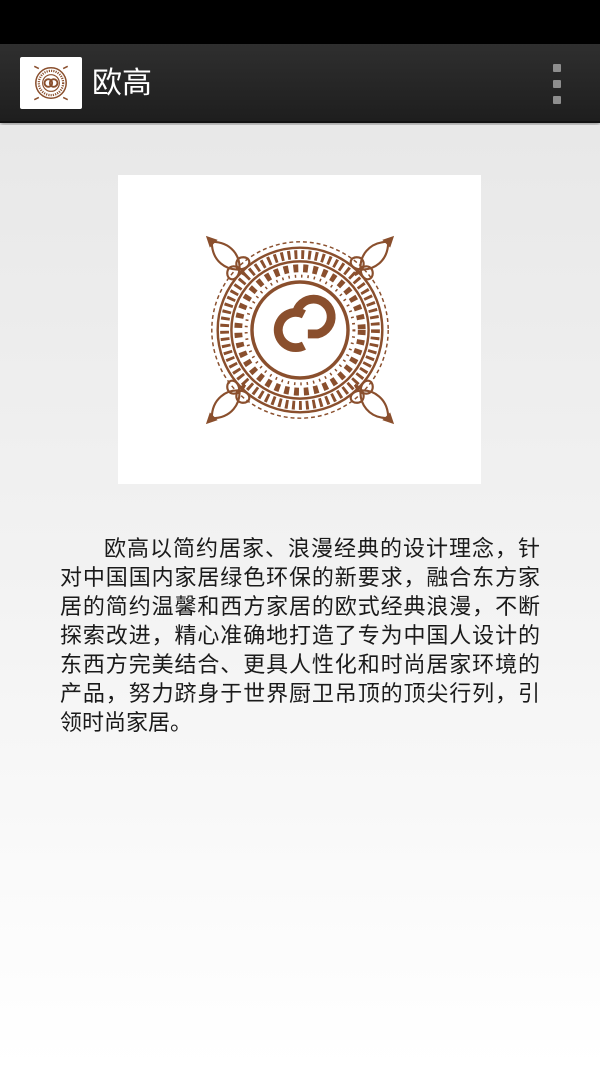 Image resolution: width=600 pixels, height=1067 pixels. Describe the element at coordinates (557, 84) in the screenshot. I see `overflow-menu-icon` at that location.